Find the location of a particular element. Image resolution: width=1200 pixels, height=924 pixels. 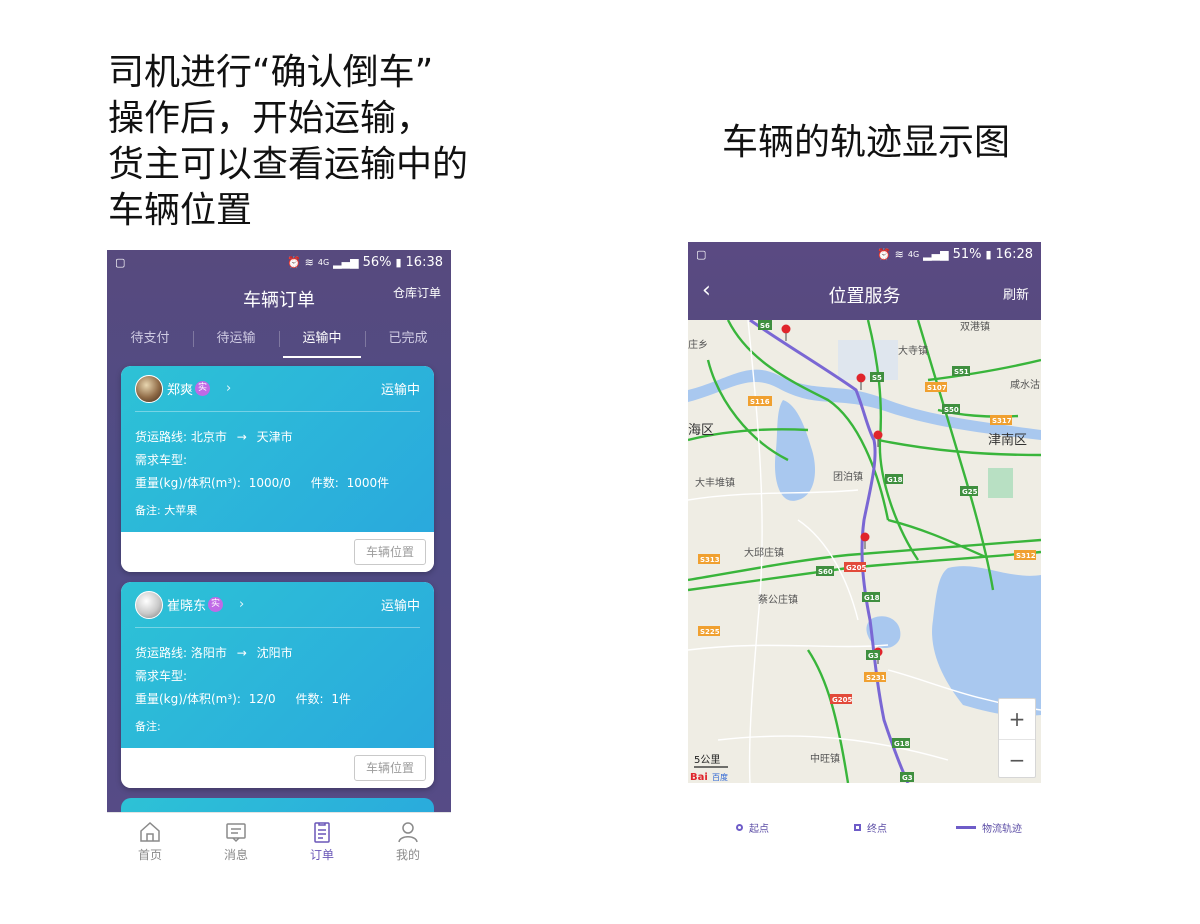

order-card-user-row: 郑爽 实 › 运输中 is located at coordinates (277, 389).